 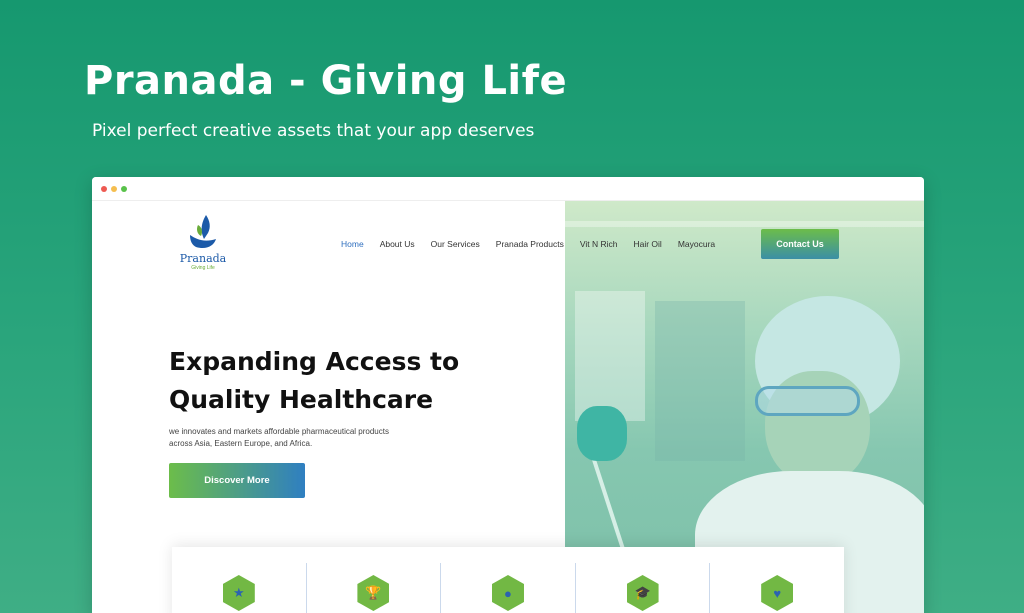 I want to click on nav-item-our-services: Our Services, so click(x=455, y=244).